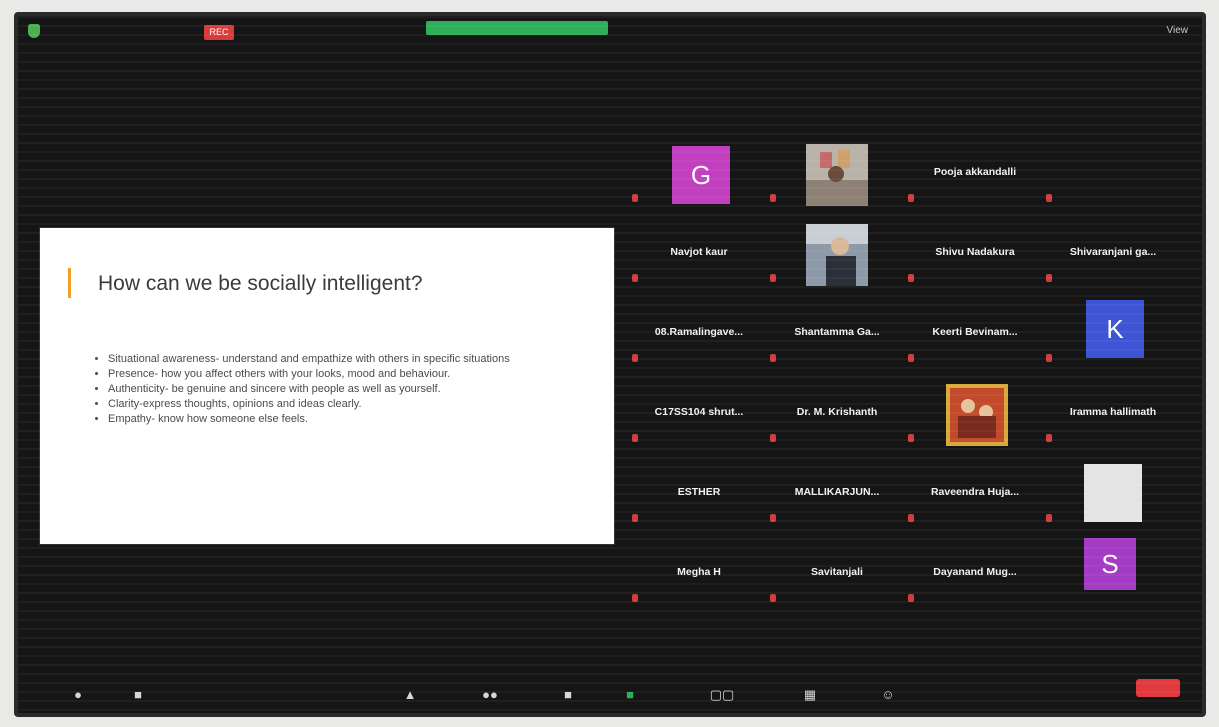 The width and height of the screenshot is (1219, 727). I want to click on people-icon: ●●, so click(490, 694).